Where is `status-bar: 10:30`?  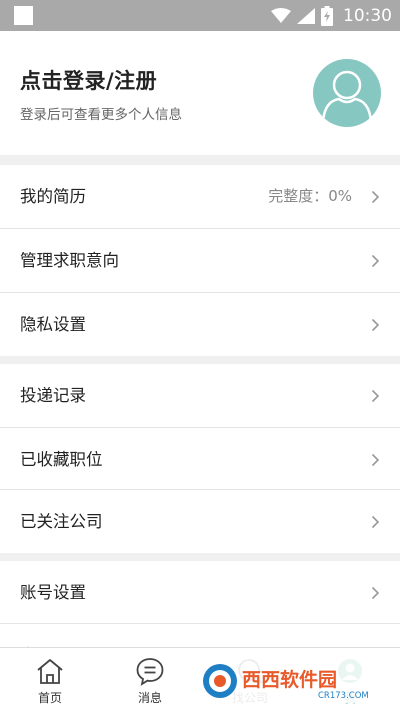 status-bar: 10:30 is located at coordinates (200, 15).